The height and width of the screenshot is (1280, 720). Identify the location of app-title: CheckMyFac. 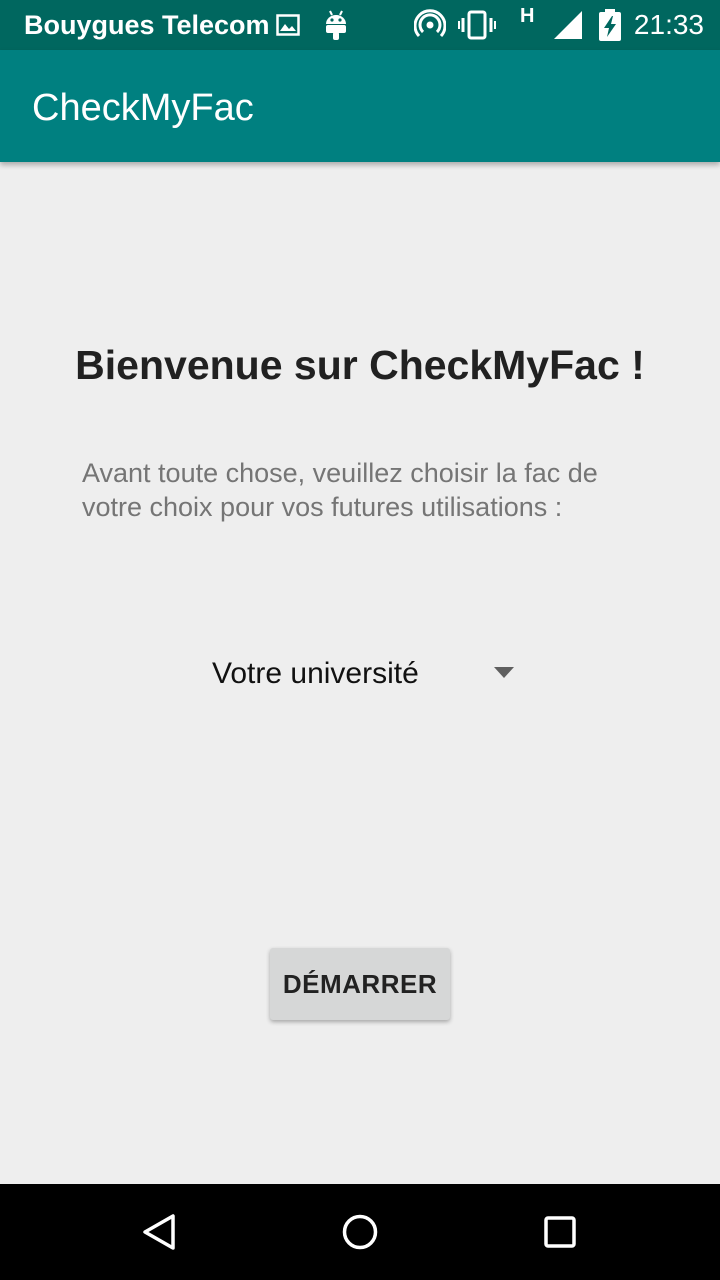
(143, 108).